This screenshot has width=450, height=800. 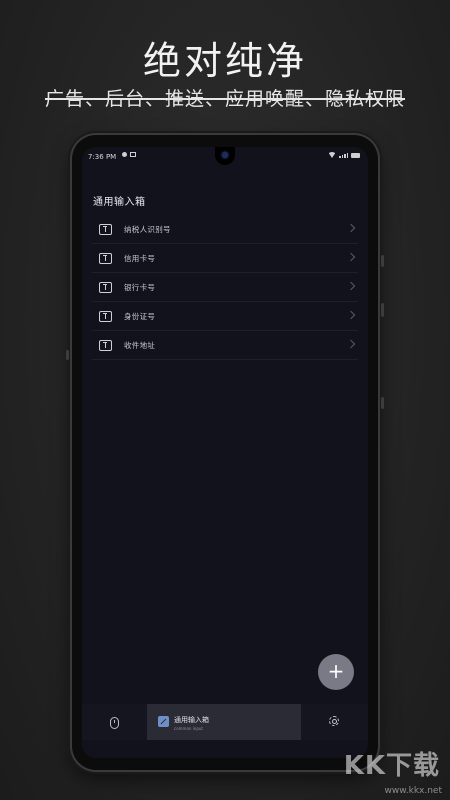 I want to click on bottom-nav: 通用输入箱 common input, so click(x=225, y=722).